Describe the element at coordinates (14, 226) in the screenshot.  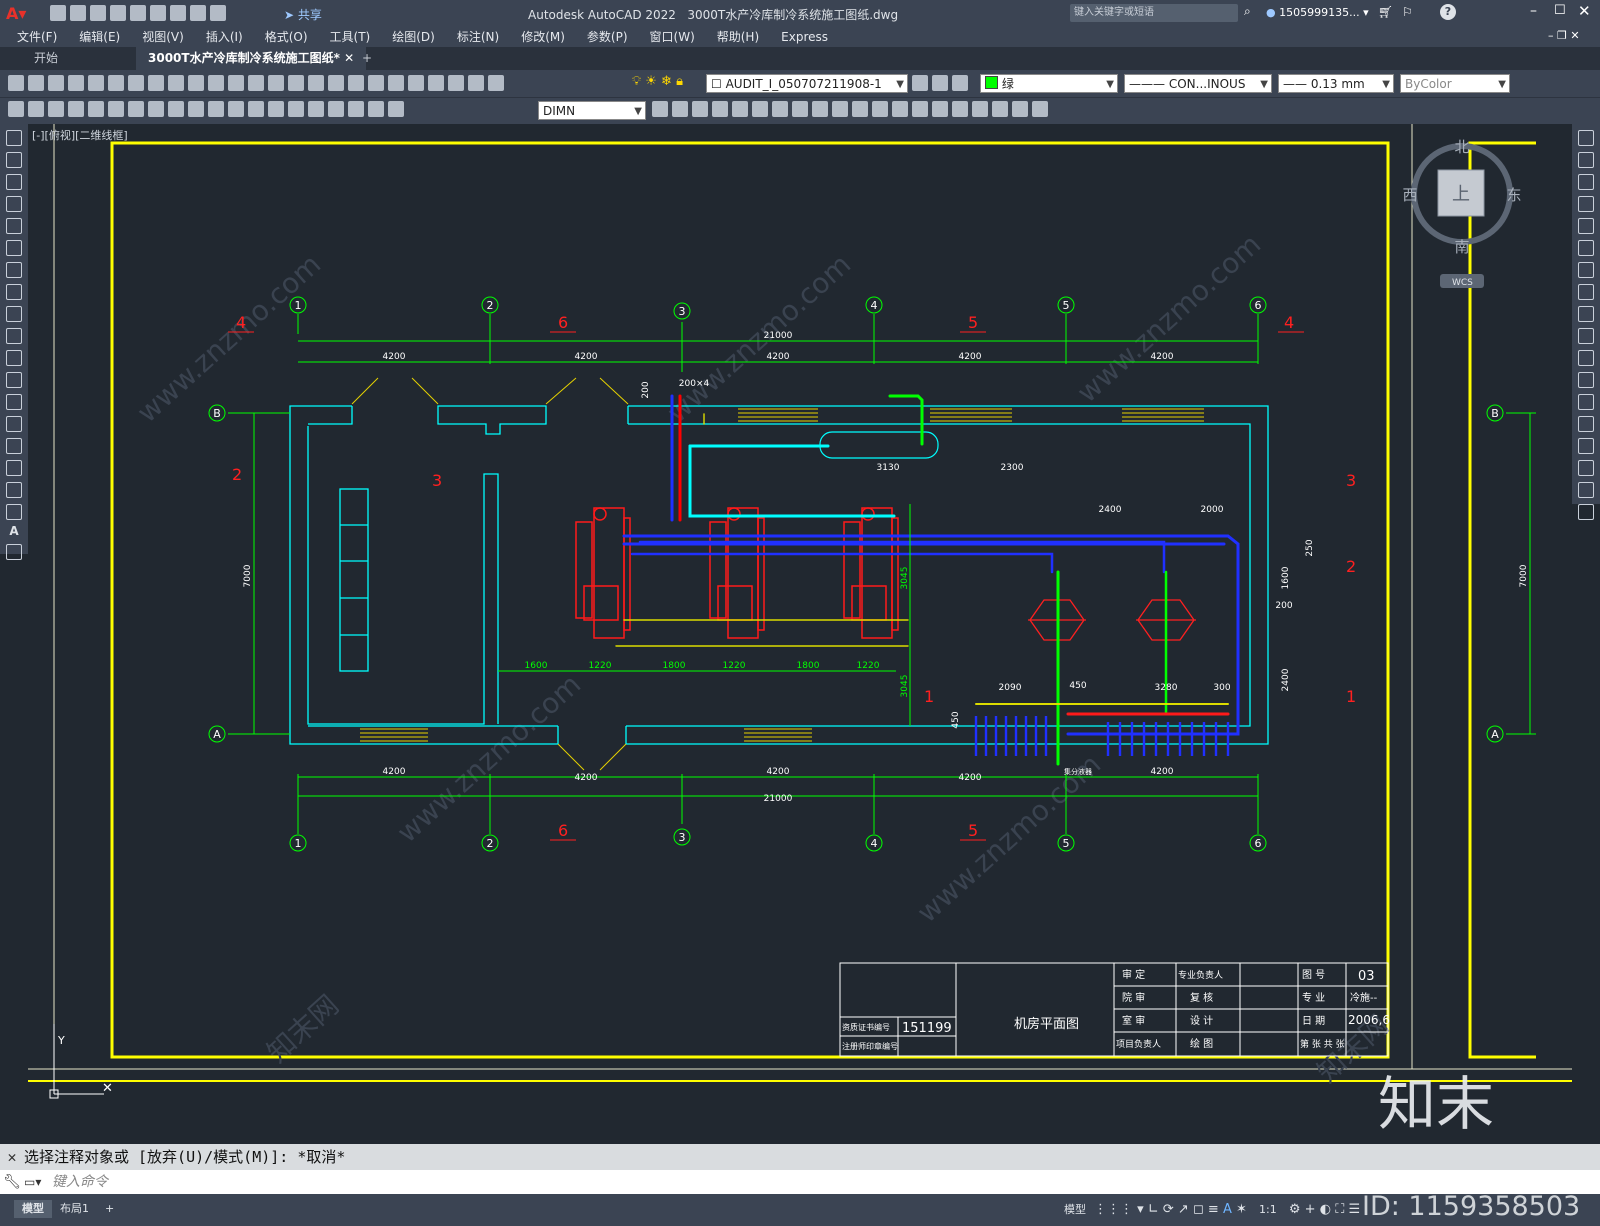
I see `rectangle-icon` at that location.